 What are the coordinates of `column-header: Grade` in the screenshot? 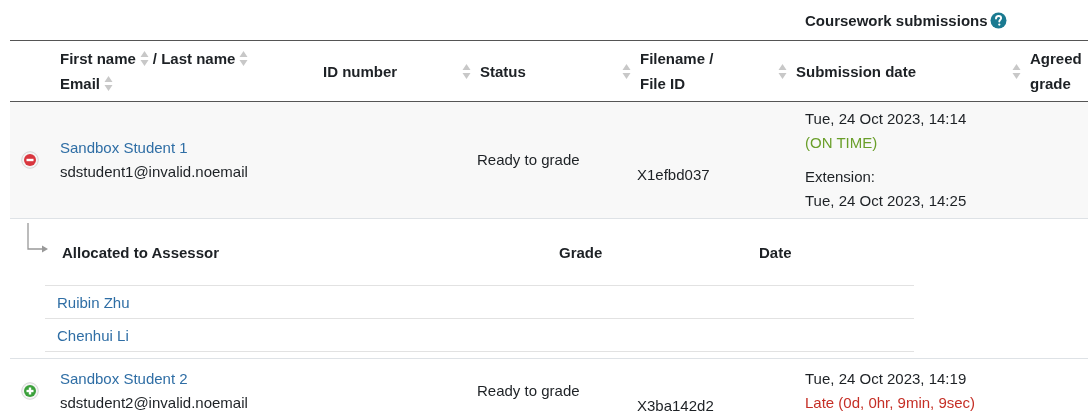 It's located at (581, 252).